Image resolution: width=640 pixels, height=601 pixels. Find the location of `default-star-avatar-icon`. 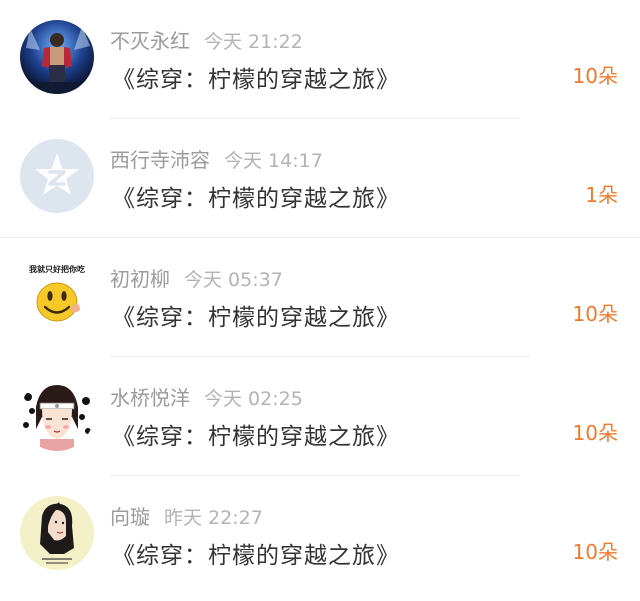

default-star-avatar-icon is located at coordinates (57, 176).